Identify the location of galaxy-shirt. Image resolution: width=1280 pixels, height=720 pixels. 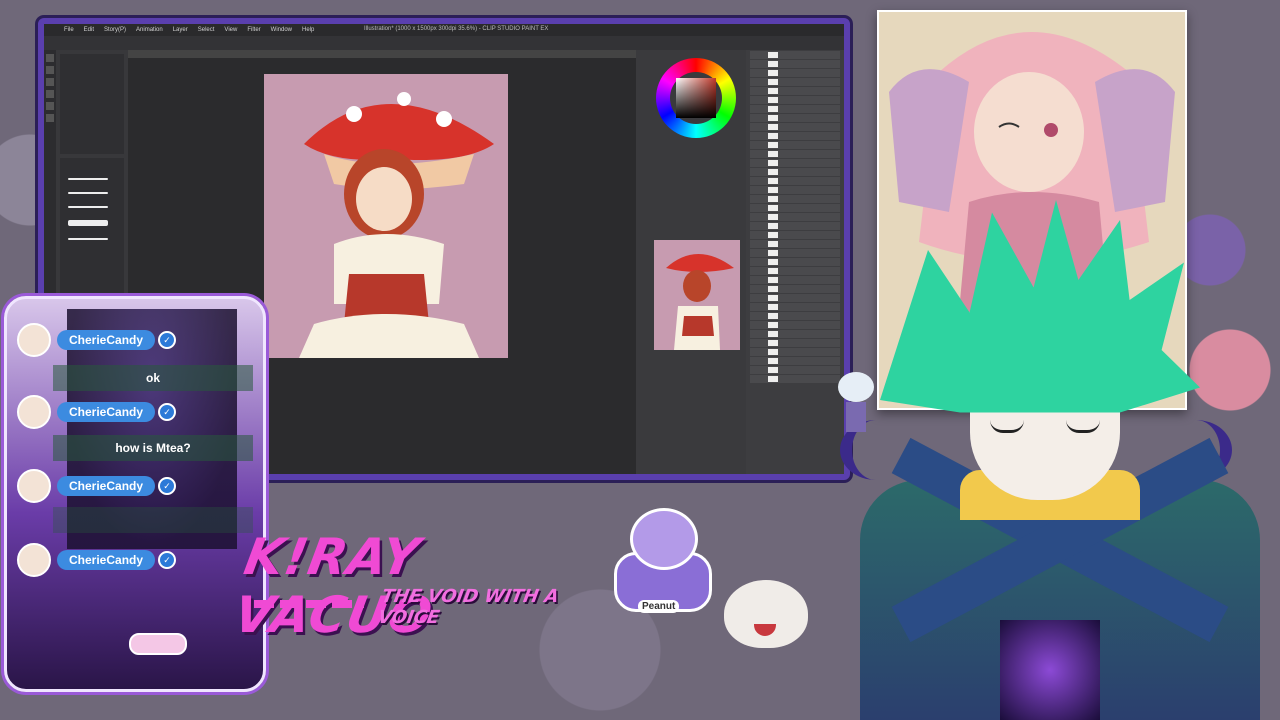
(1050, 670).